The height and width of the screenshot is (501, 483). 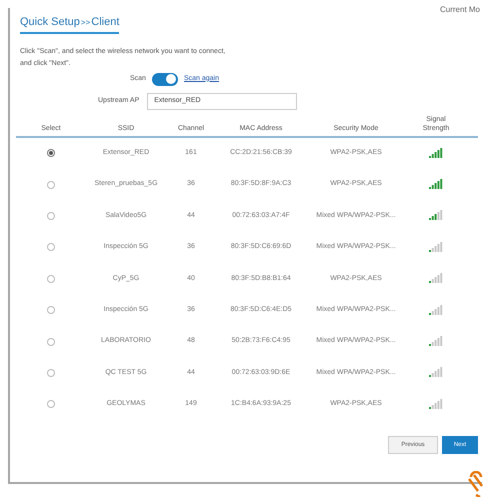 What do you see at coordinates (165, 79) in the screenshot?
I see `scan-toggle` at bounding box center [165, 79].